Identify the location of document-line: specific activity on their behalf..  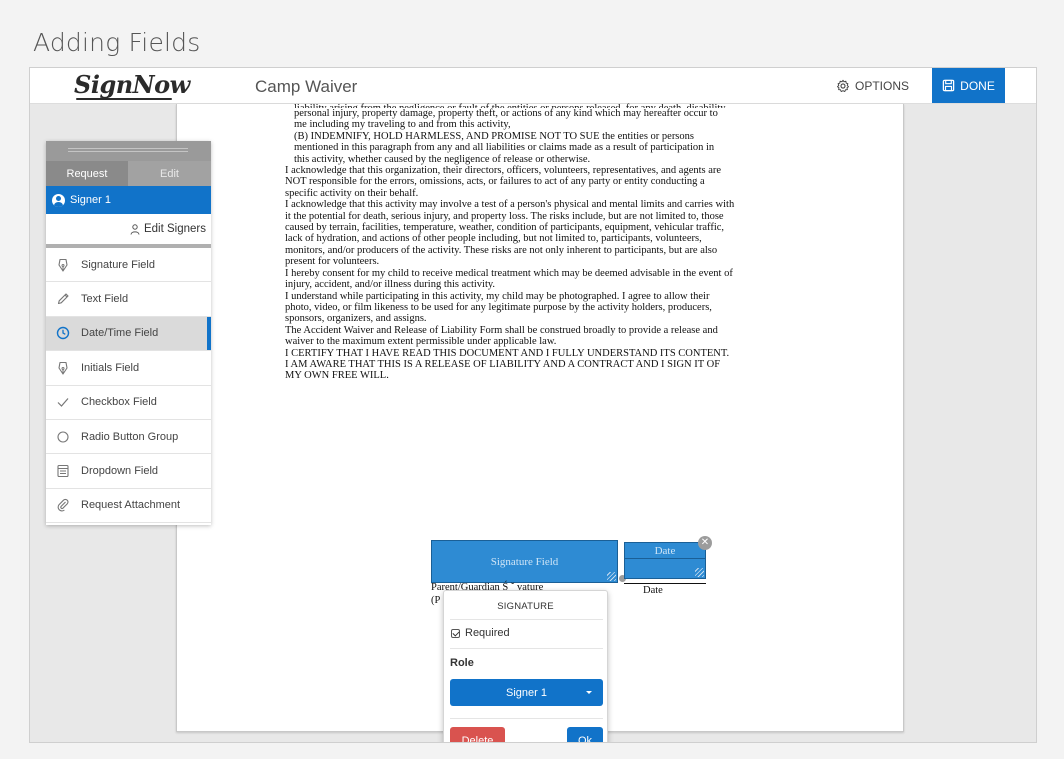
(352, 193).